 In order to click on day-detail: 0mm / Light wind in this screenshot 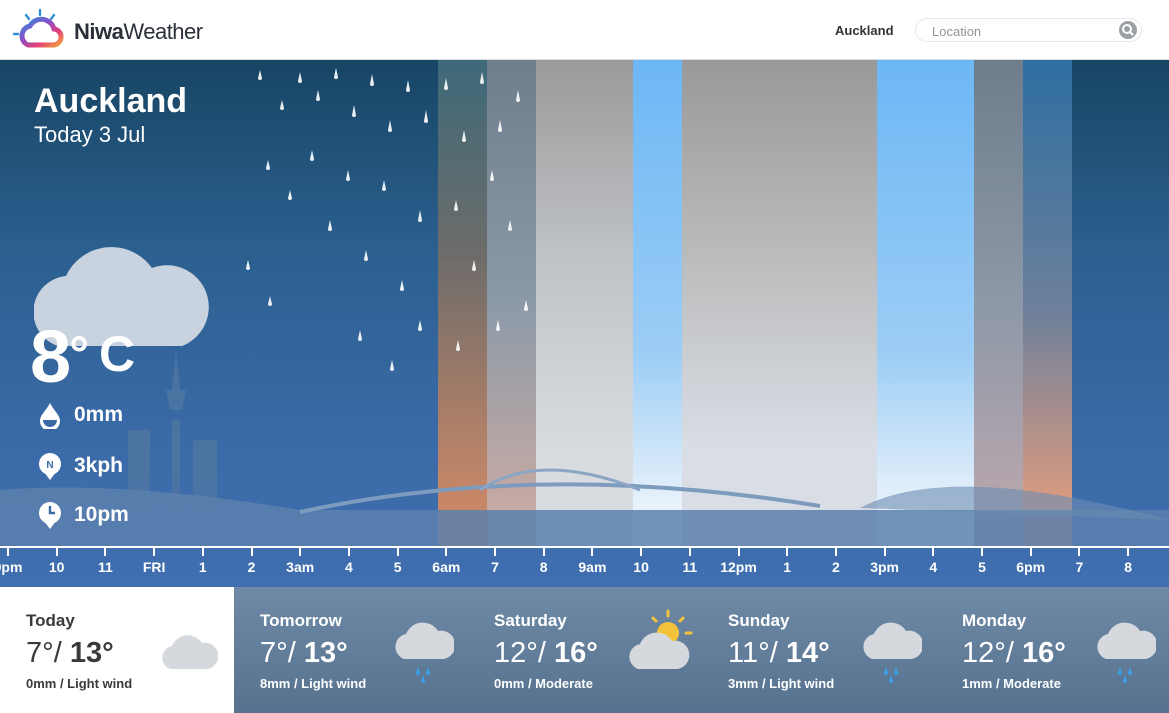, I will do `click(79, 683)`.